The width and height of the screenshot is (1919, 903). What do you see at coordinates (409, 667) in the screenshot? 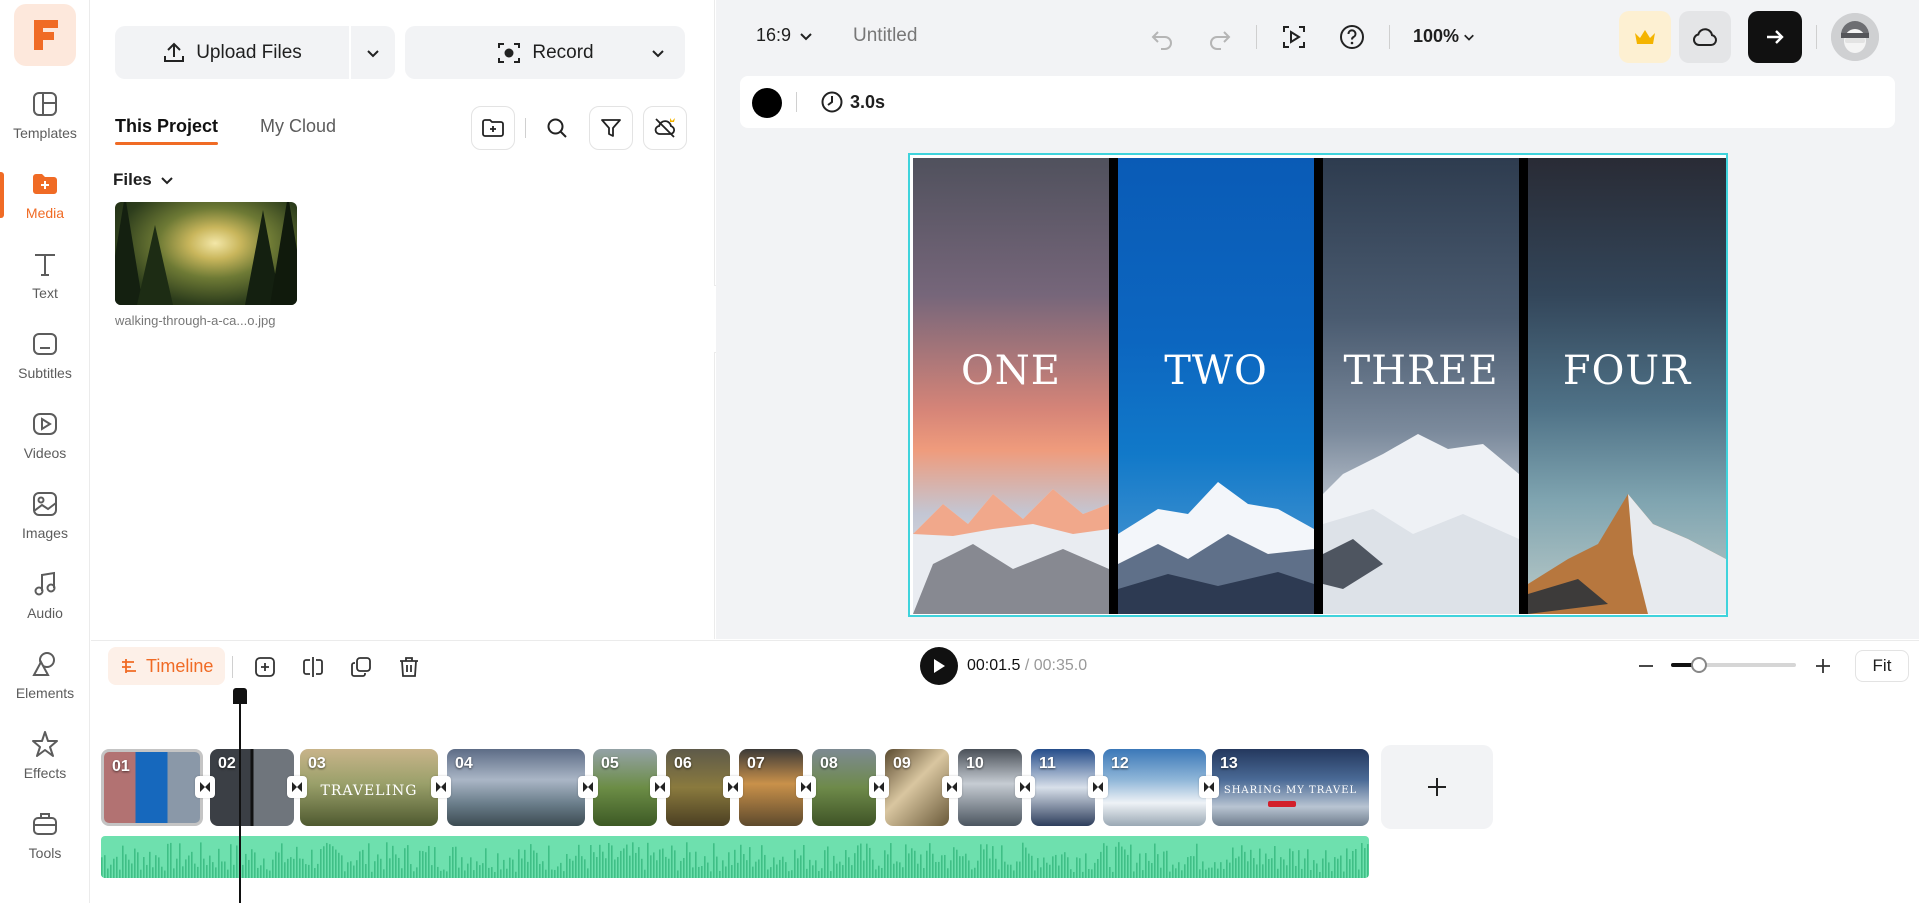
I see `delete-button` at bounding box center [409, 667].